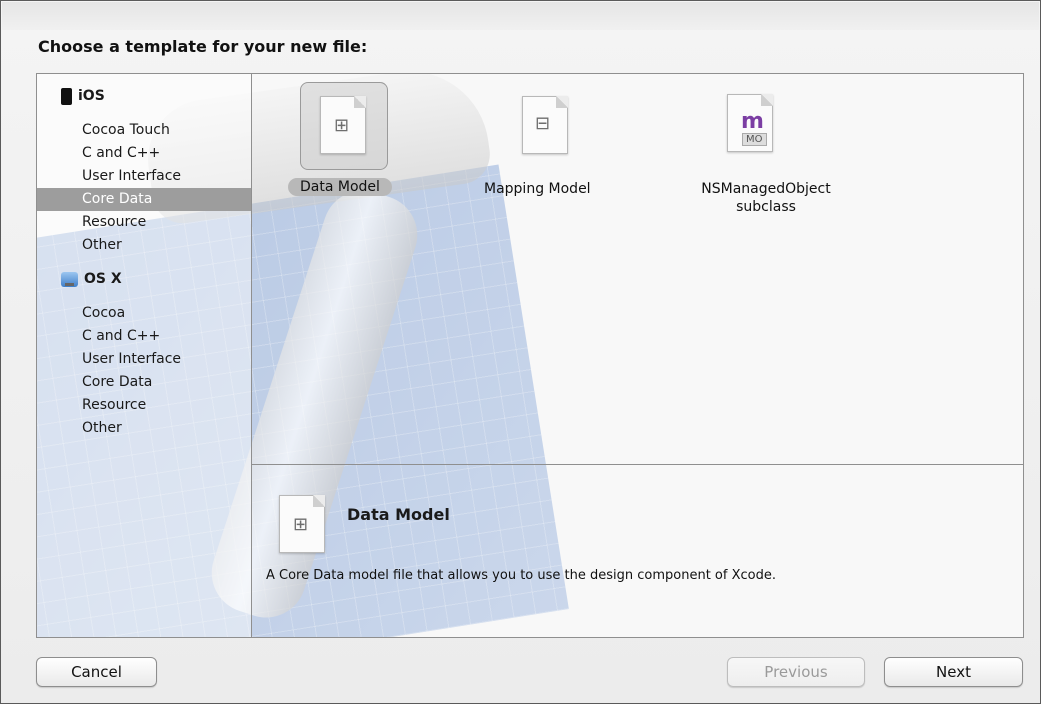  I want to click on next-button: Next, so click(953, 672).